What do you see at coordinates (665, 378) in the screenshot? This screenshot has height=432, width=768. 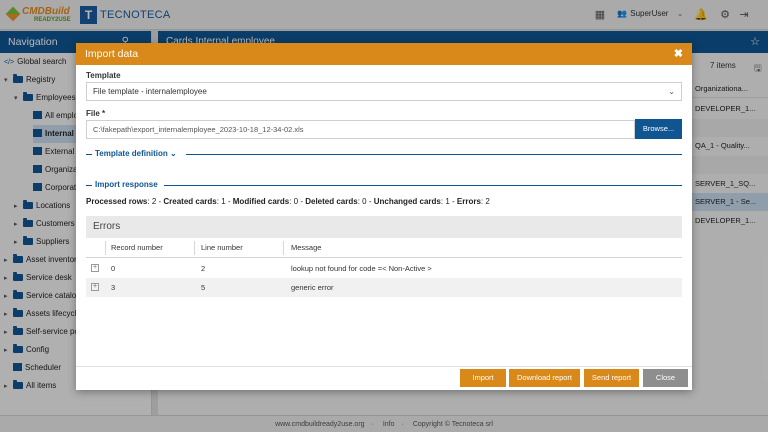 I see `close-button: Close` at bounding box center [665, 378].